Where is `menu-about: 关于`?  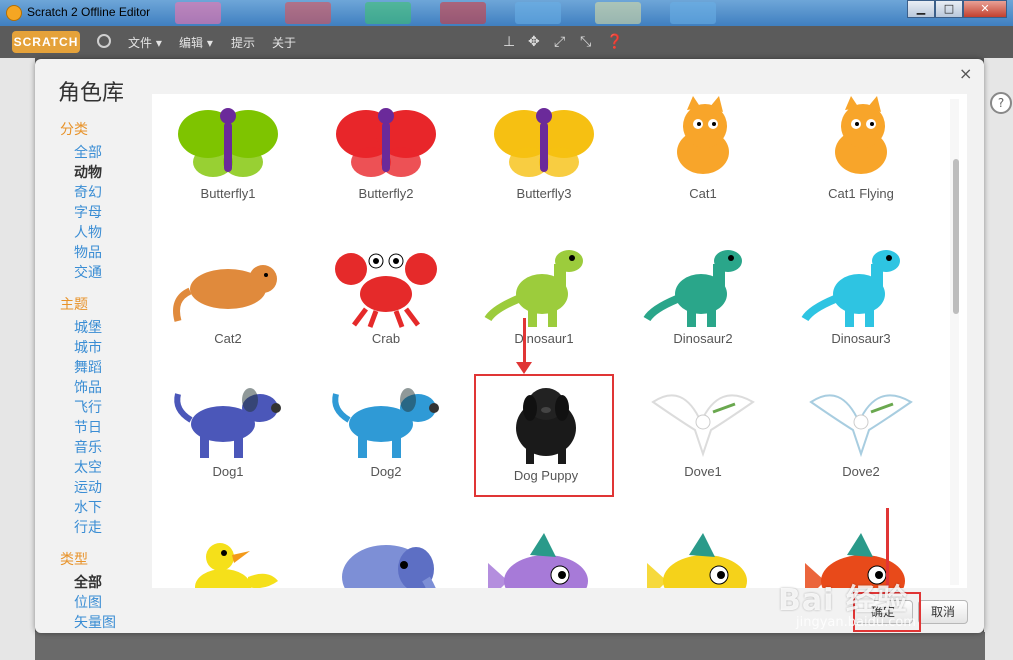 menu-about: 关于 is located at coordinates (284, 42).